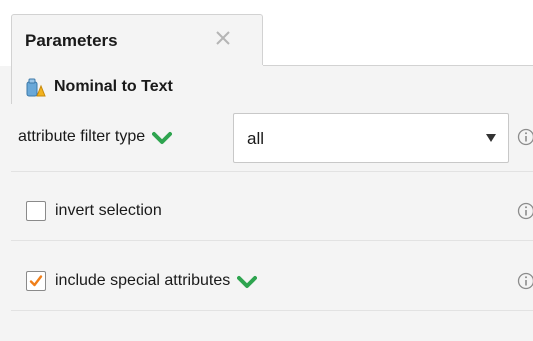 The width and height of the screenshot is (533, 341). I want to click on tab-title: Parameters, so click(71, 40).